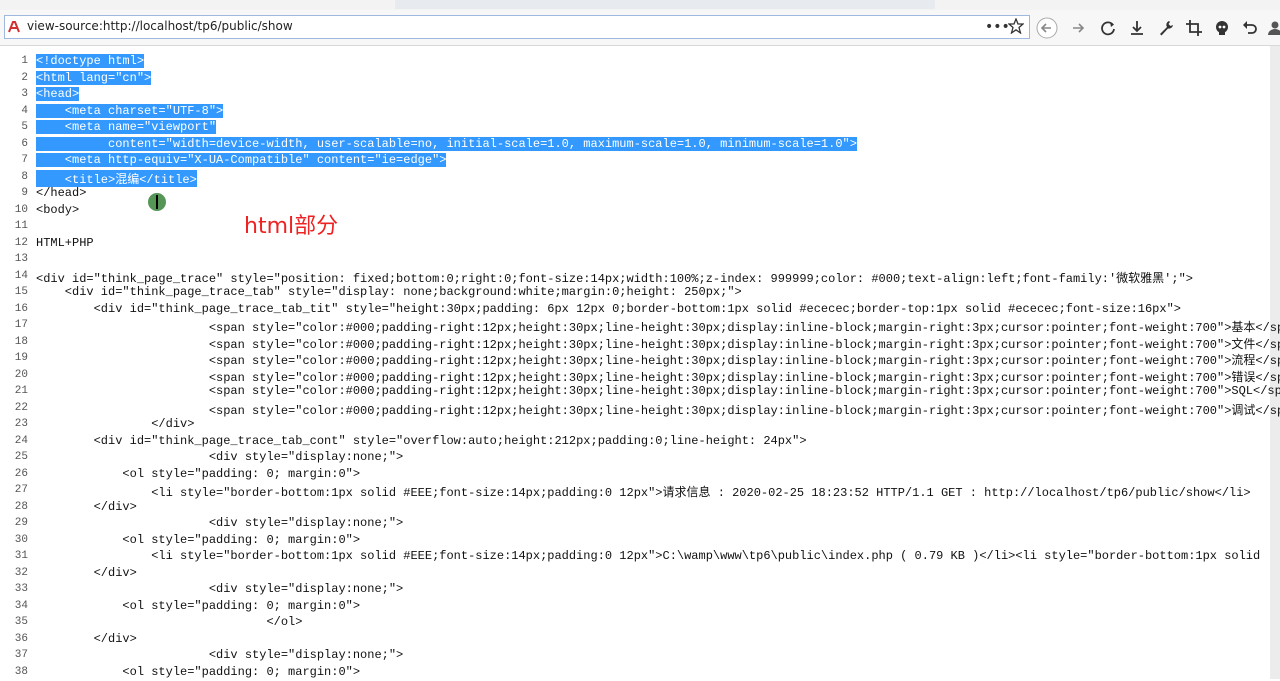  I want to click on line-number: 3, so click(24, 94).